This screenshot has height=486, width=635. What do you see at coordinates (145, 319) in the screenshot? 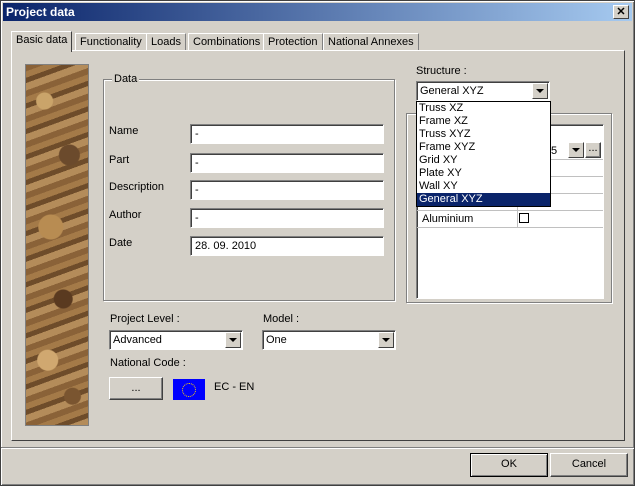
I see `project-level-label: Project Level :` at bounding box center [145, 319].